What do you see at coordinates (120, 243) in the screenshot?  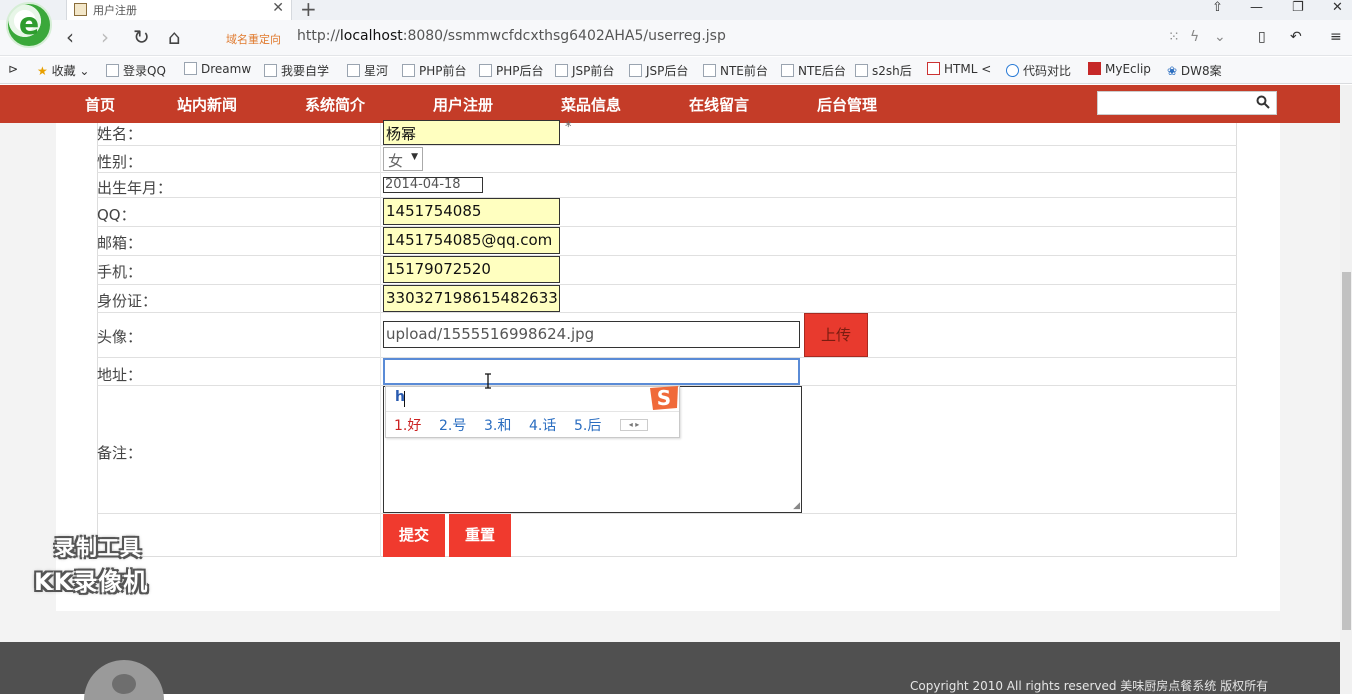 I see `email-label: 邮箱：` at bounding box center [120, 243].